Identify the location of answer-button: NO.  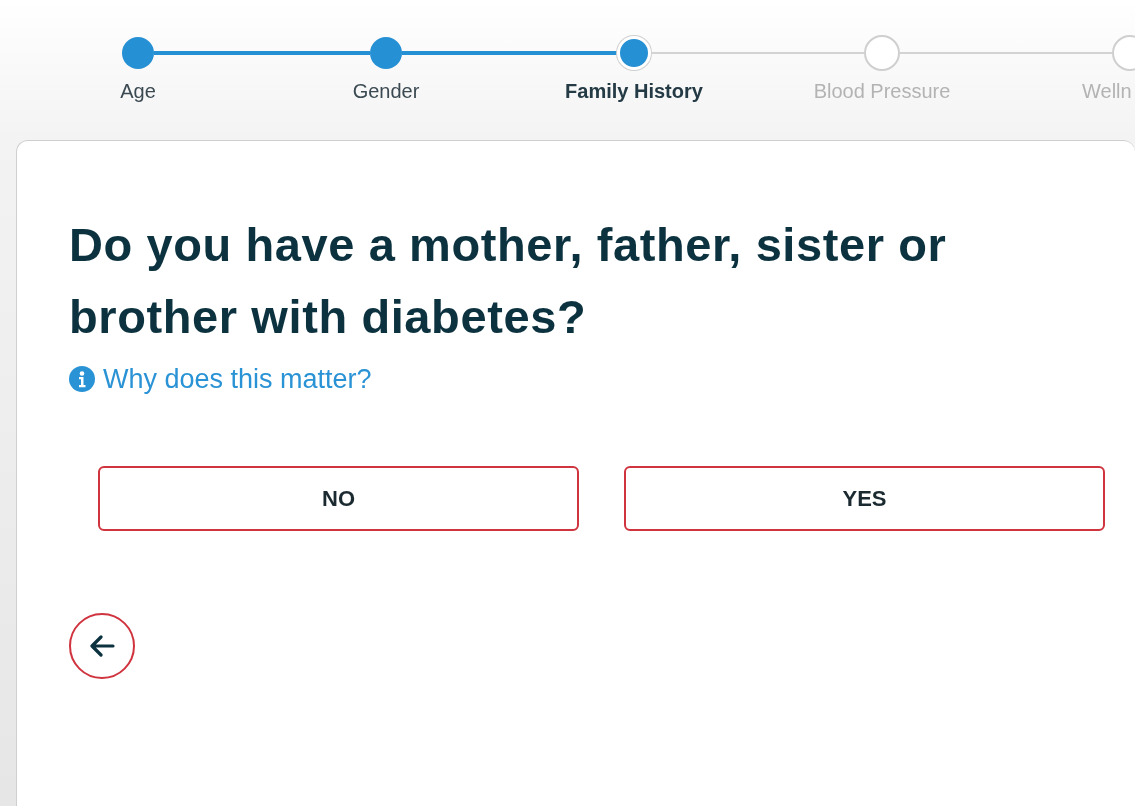
(338, 498).